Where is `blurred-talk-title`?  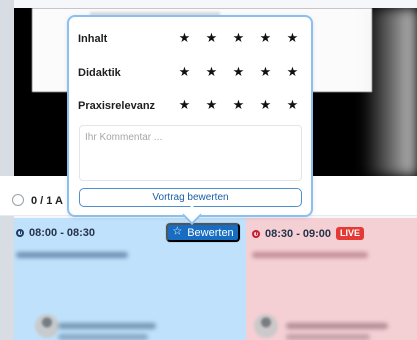 blurred-talk-title is located at coordinates (72, 255).